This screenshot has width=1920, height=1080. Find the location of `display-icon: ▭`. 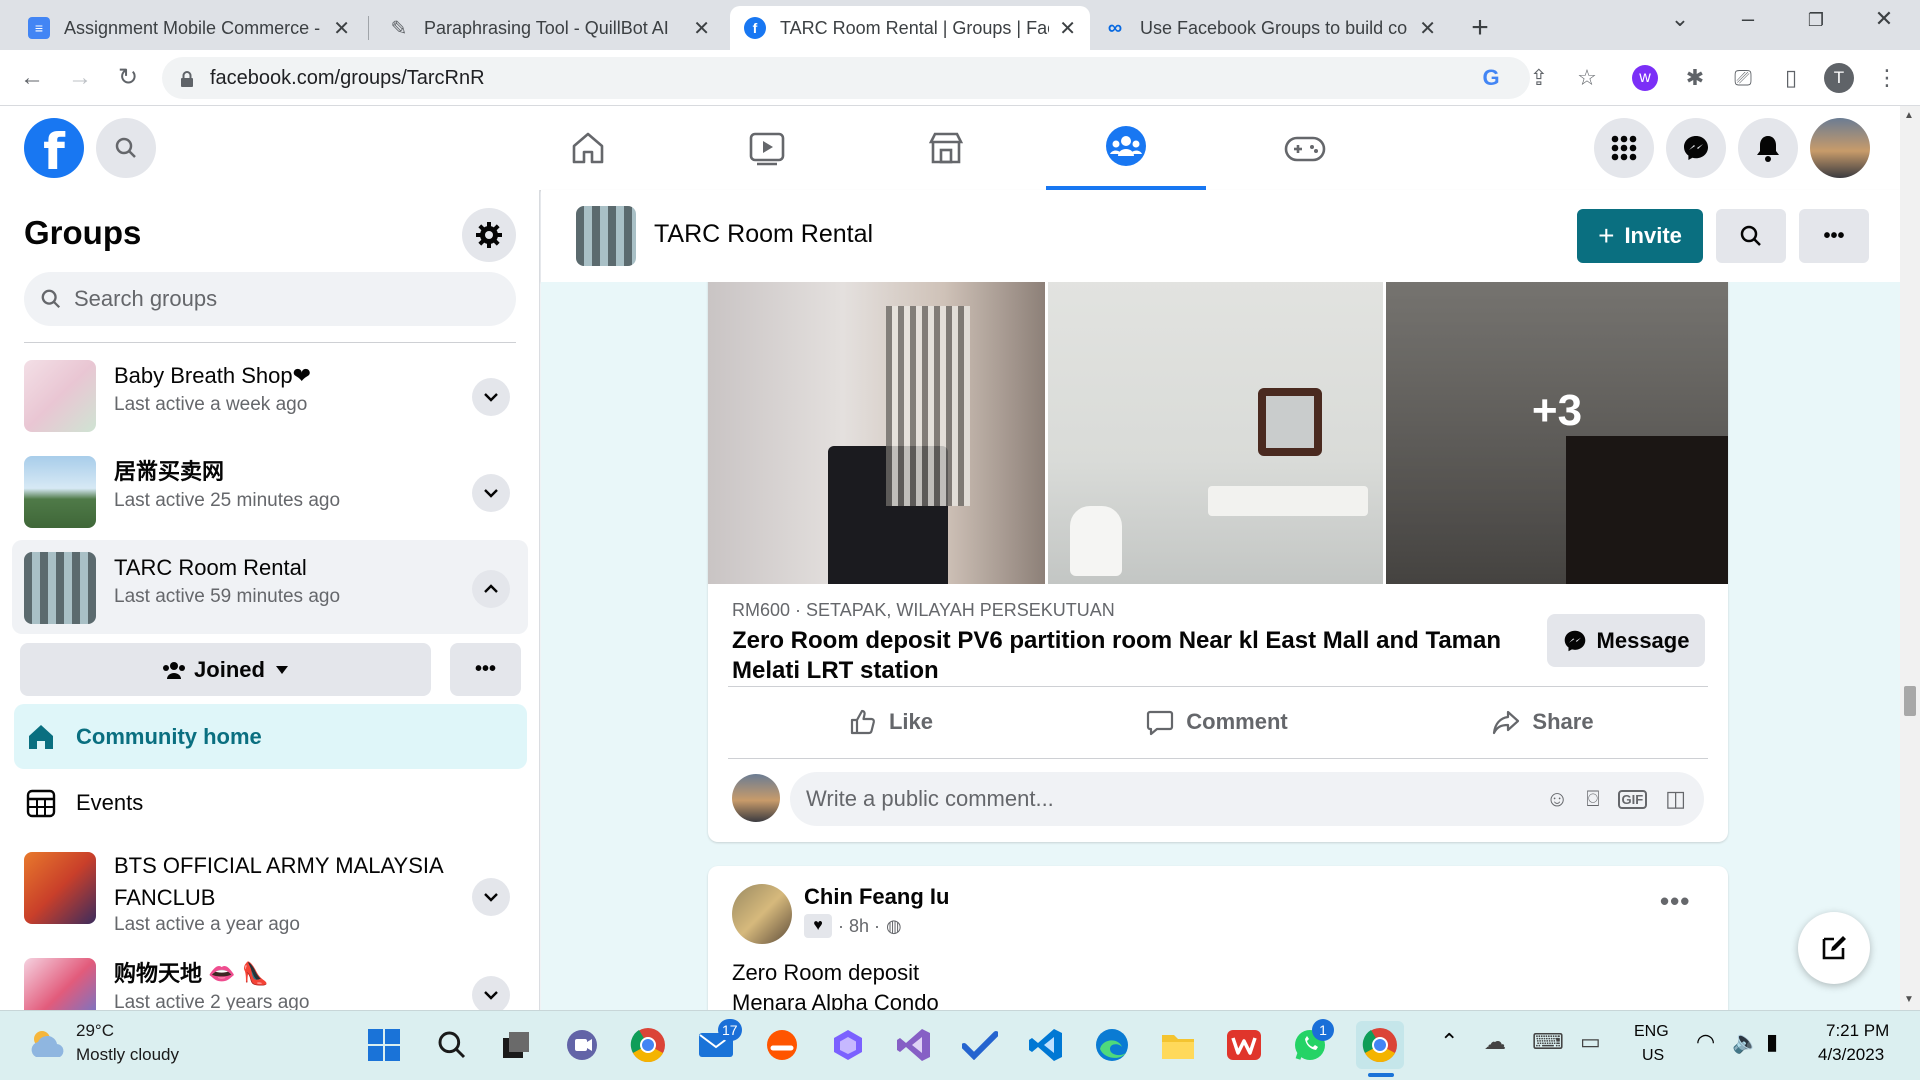

display-icon: ▭ is located at coordinates (1590, 1042).